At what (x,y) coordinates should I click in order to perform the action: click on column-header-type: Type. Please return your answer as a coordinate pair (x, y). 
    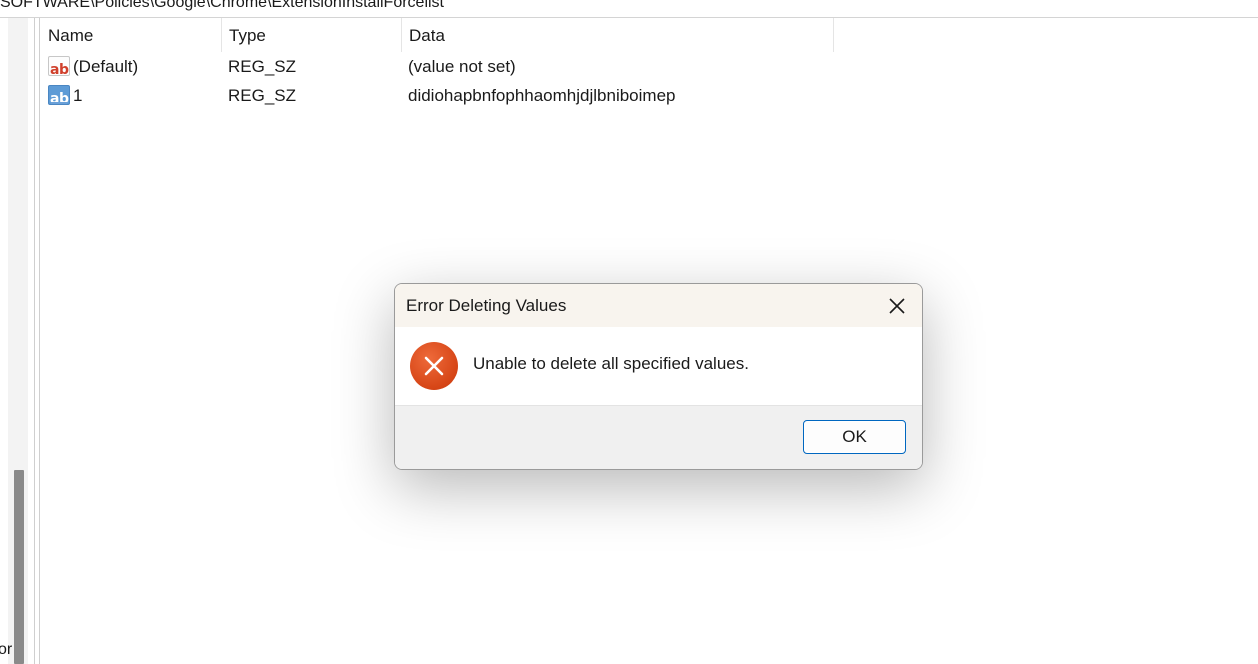
    Looking at the image, I should click on (312, 35).